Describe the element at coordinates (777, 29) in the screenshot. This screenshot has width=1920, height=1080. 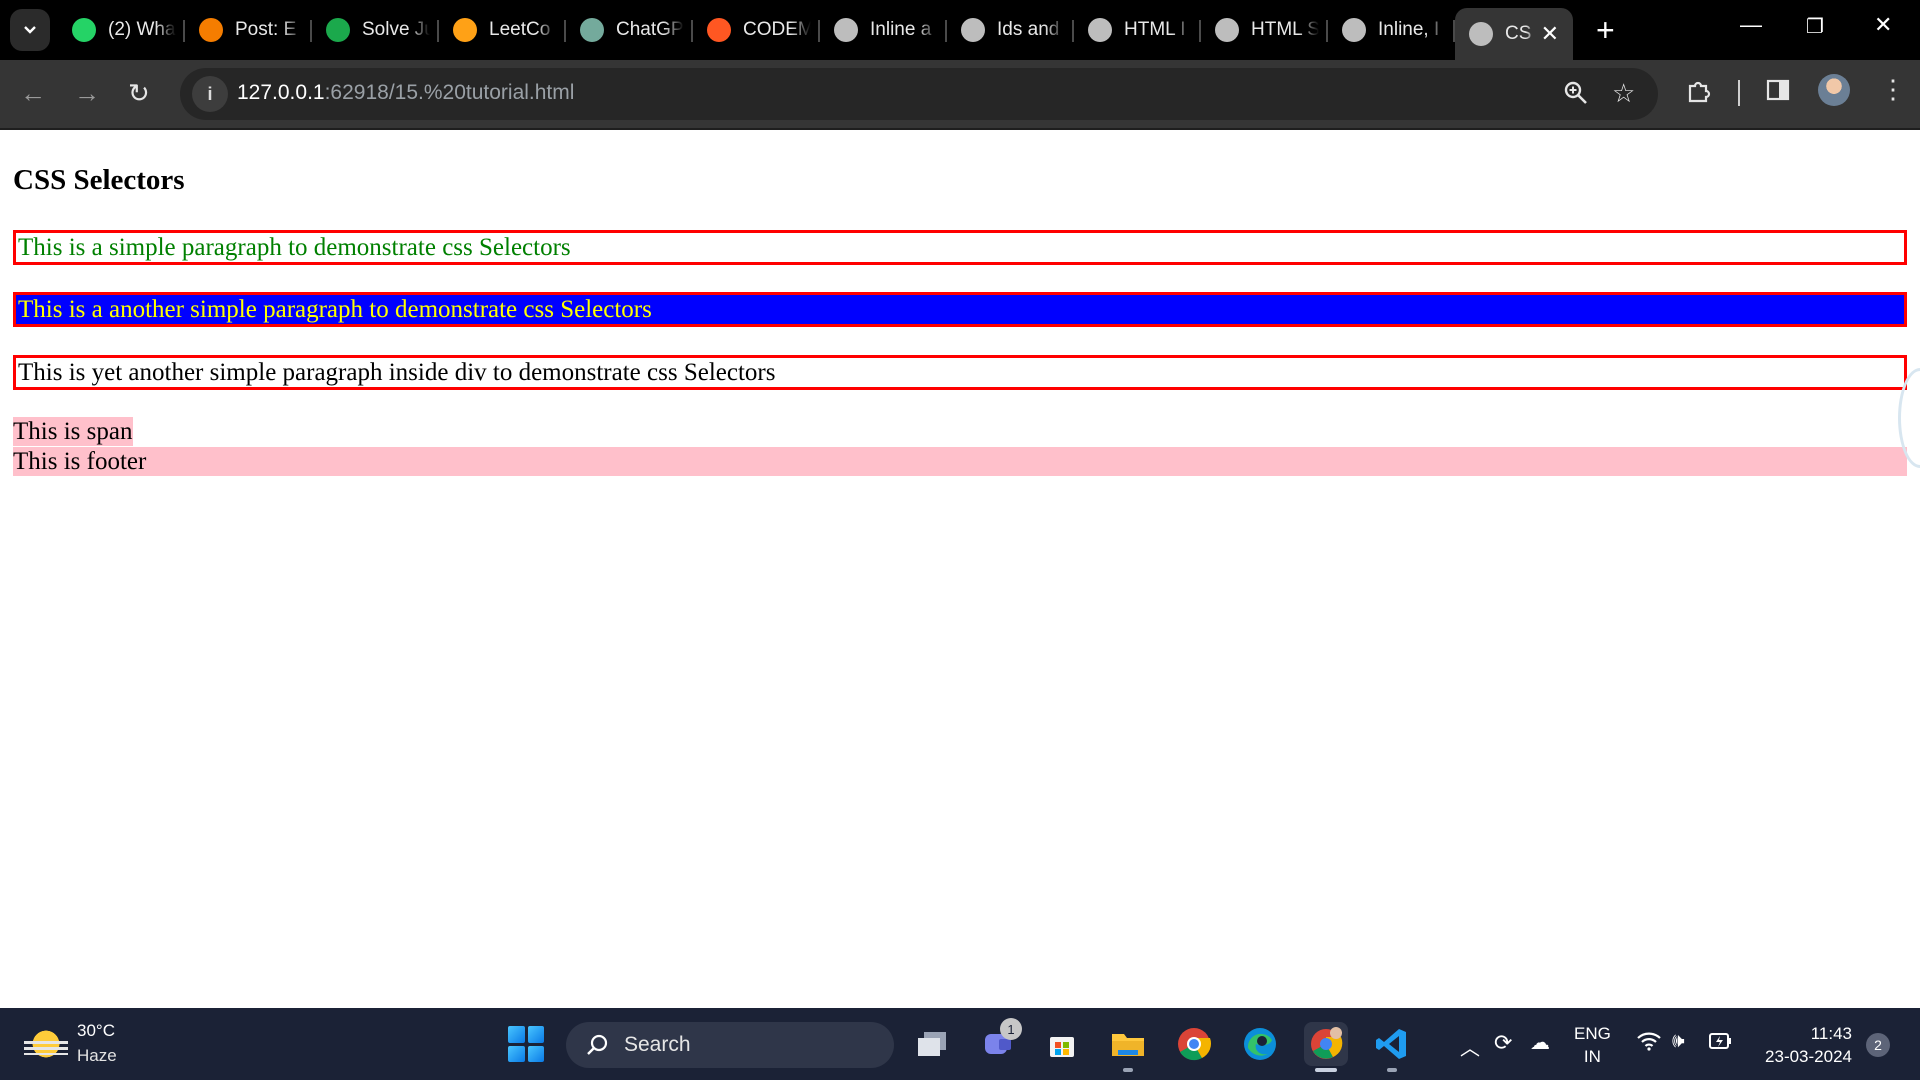
I see `tab-title: CODEM` at that location.